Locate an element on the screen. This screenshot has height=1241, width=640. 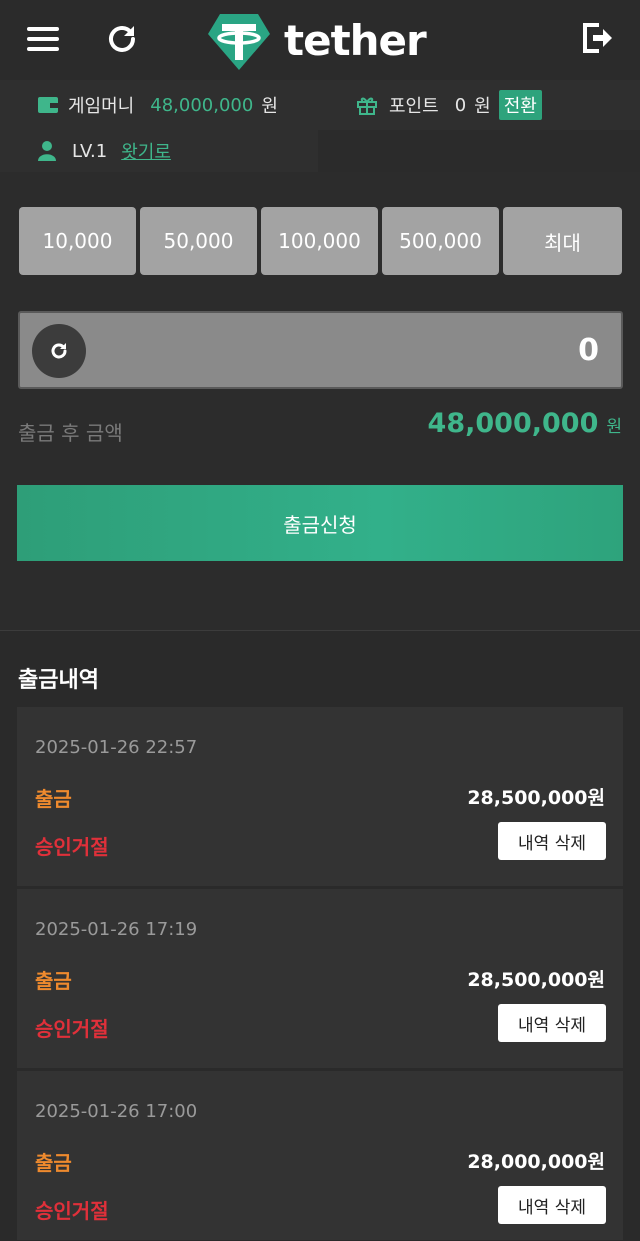
amount-button-50000: 50,000 is located at coordinates (198, 241).